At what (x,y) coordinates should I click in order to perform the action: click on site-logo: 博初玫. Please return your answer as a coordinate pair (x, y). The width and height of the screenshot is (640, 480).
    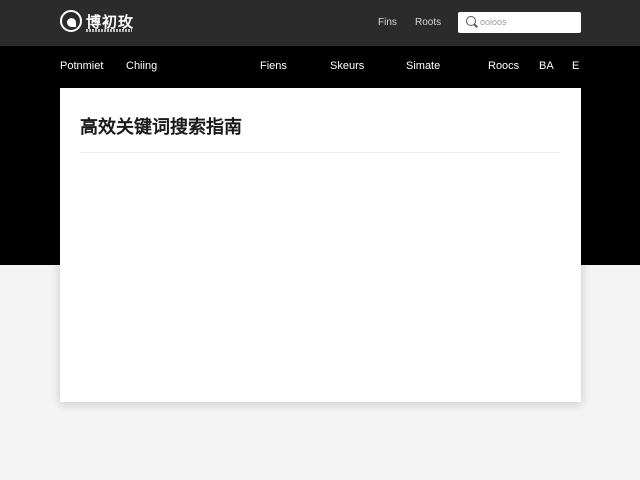
    Looking at the image, I should click on (120, 23).